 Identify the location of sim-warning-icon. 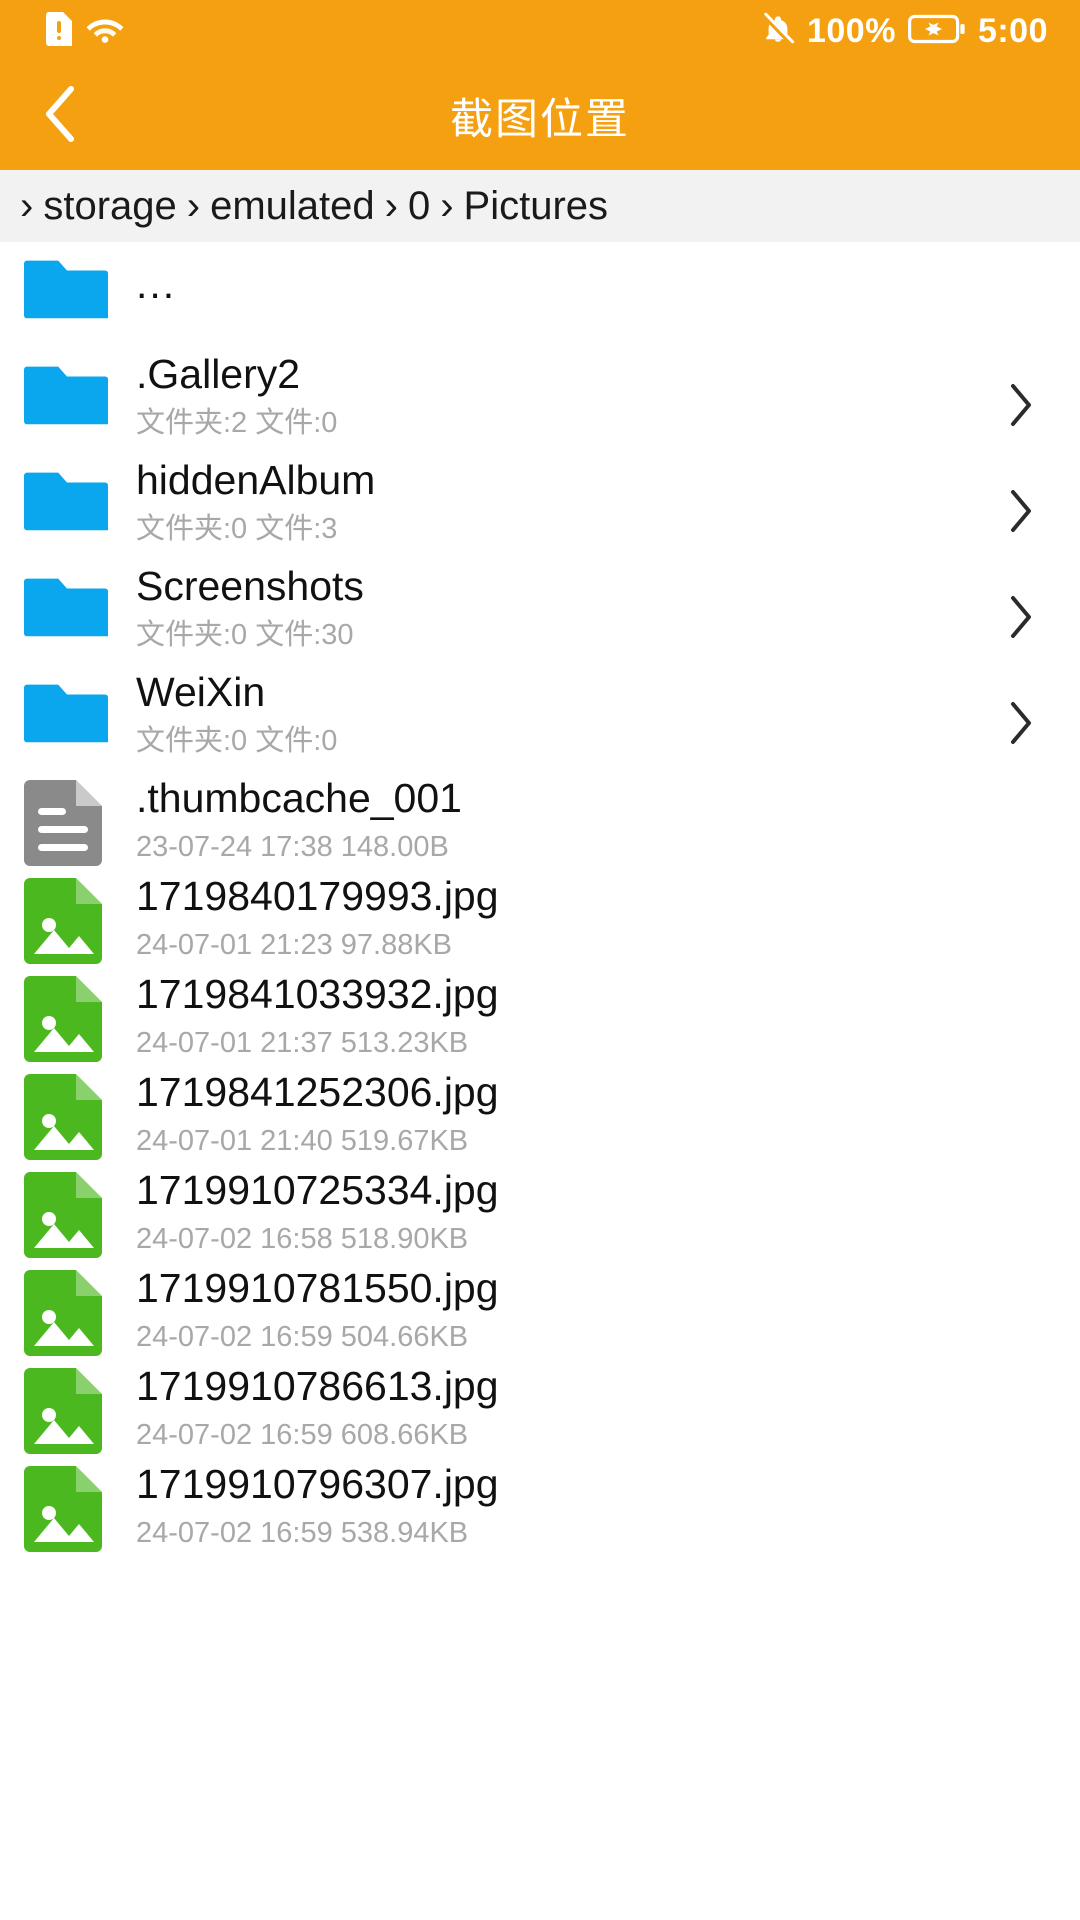
(59, 31).